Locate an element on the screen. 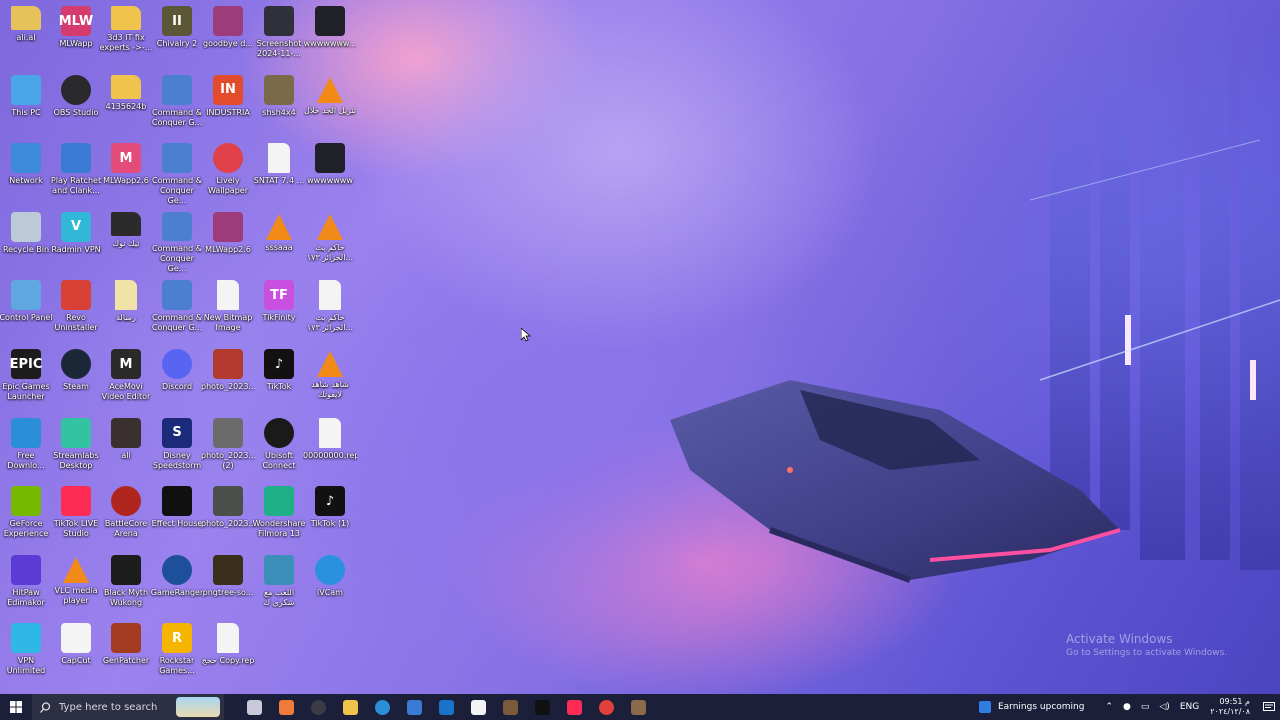 Image resolution: width=1280 pixels, height=720 pixels. taskbar-search-box: Type here to search is located at coordinates (128, 707).